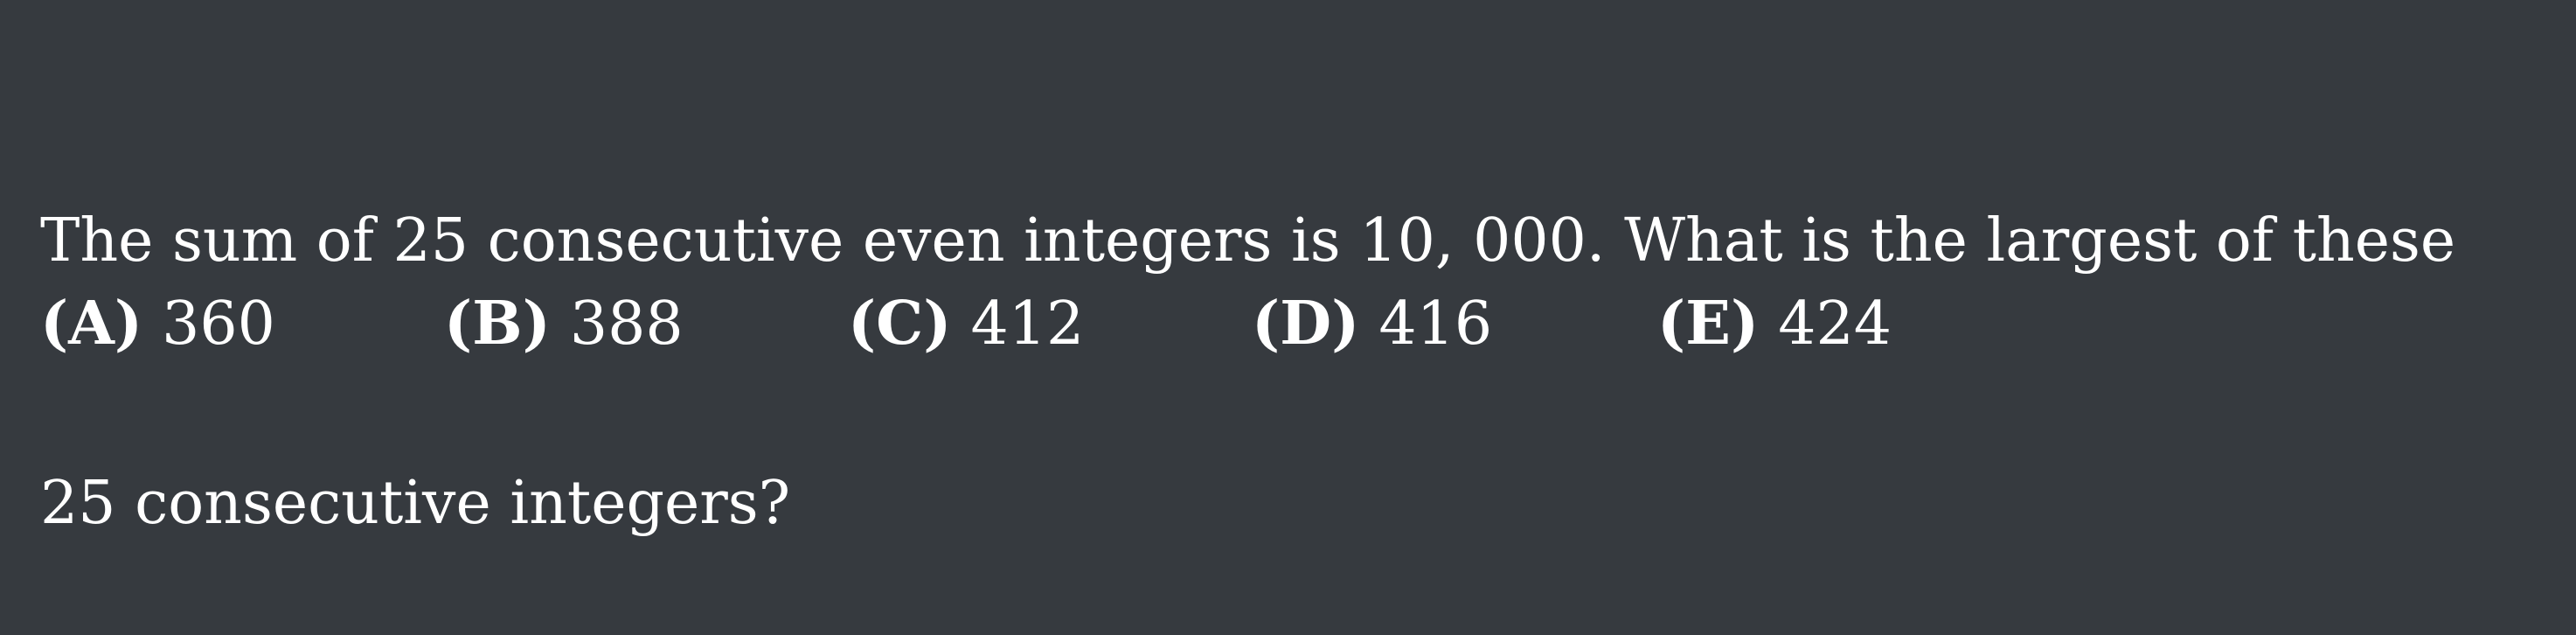 This screenshot has width=2576, height=635. Describe the element at coordinates (1436, 324) in the screenshot. I see `choice-d-value: 416` at that location.